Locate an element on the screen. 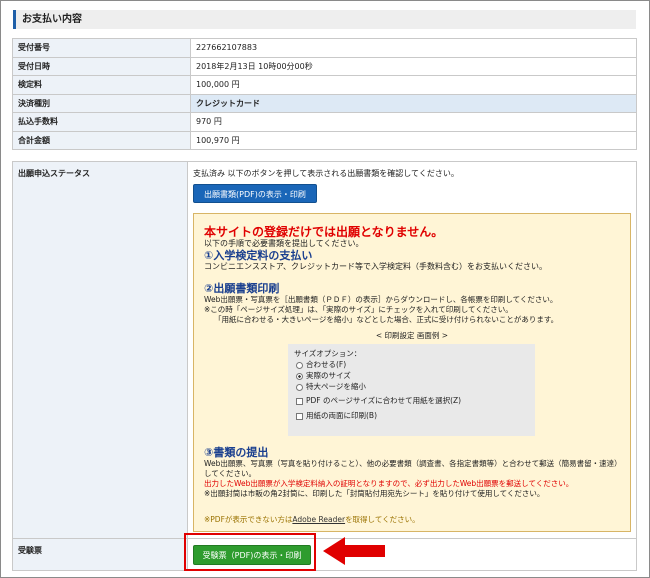 The width and height of the screenshot is (650, 578). pdf-note: ※PDFが表示できない方はAdobe Readerを取得してください。 is located at coordinates (412, 520).